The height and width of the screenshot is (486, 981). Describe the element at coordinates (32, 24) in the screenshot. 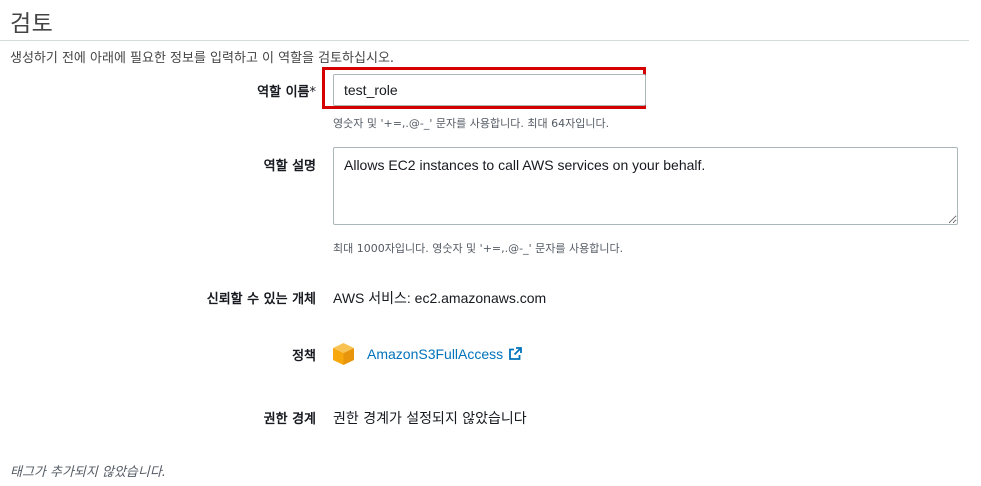

I see `page-title: 검토` at that location.